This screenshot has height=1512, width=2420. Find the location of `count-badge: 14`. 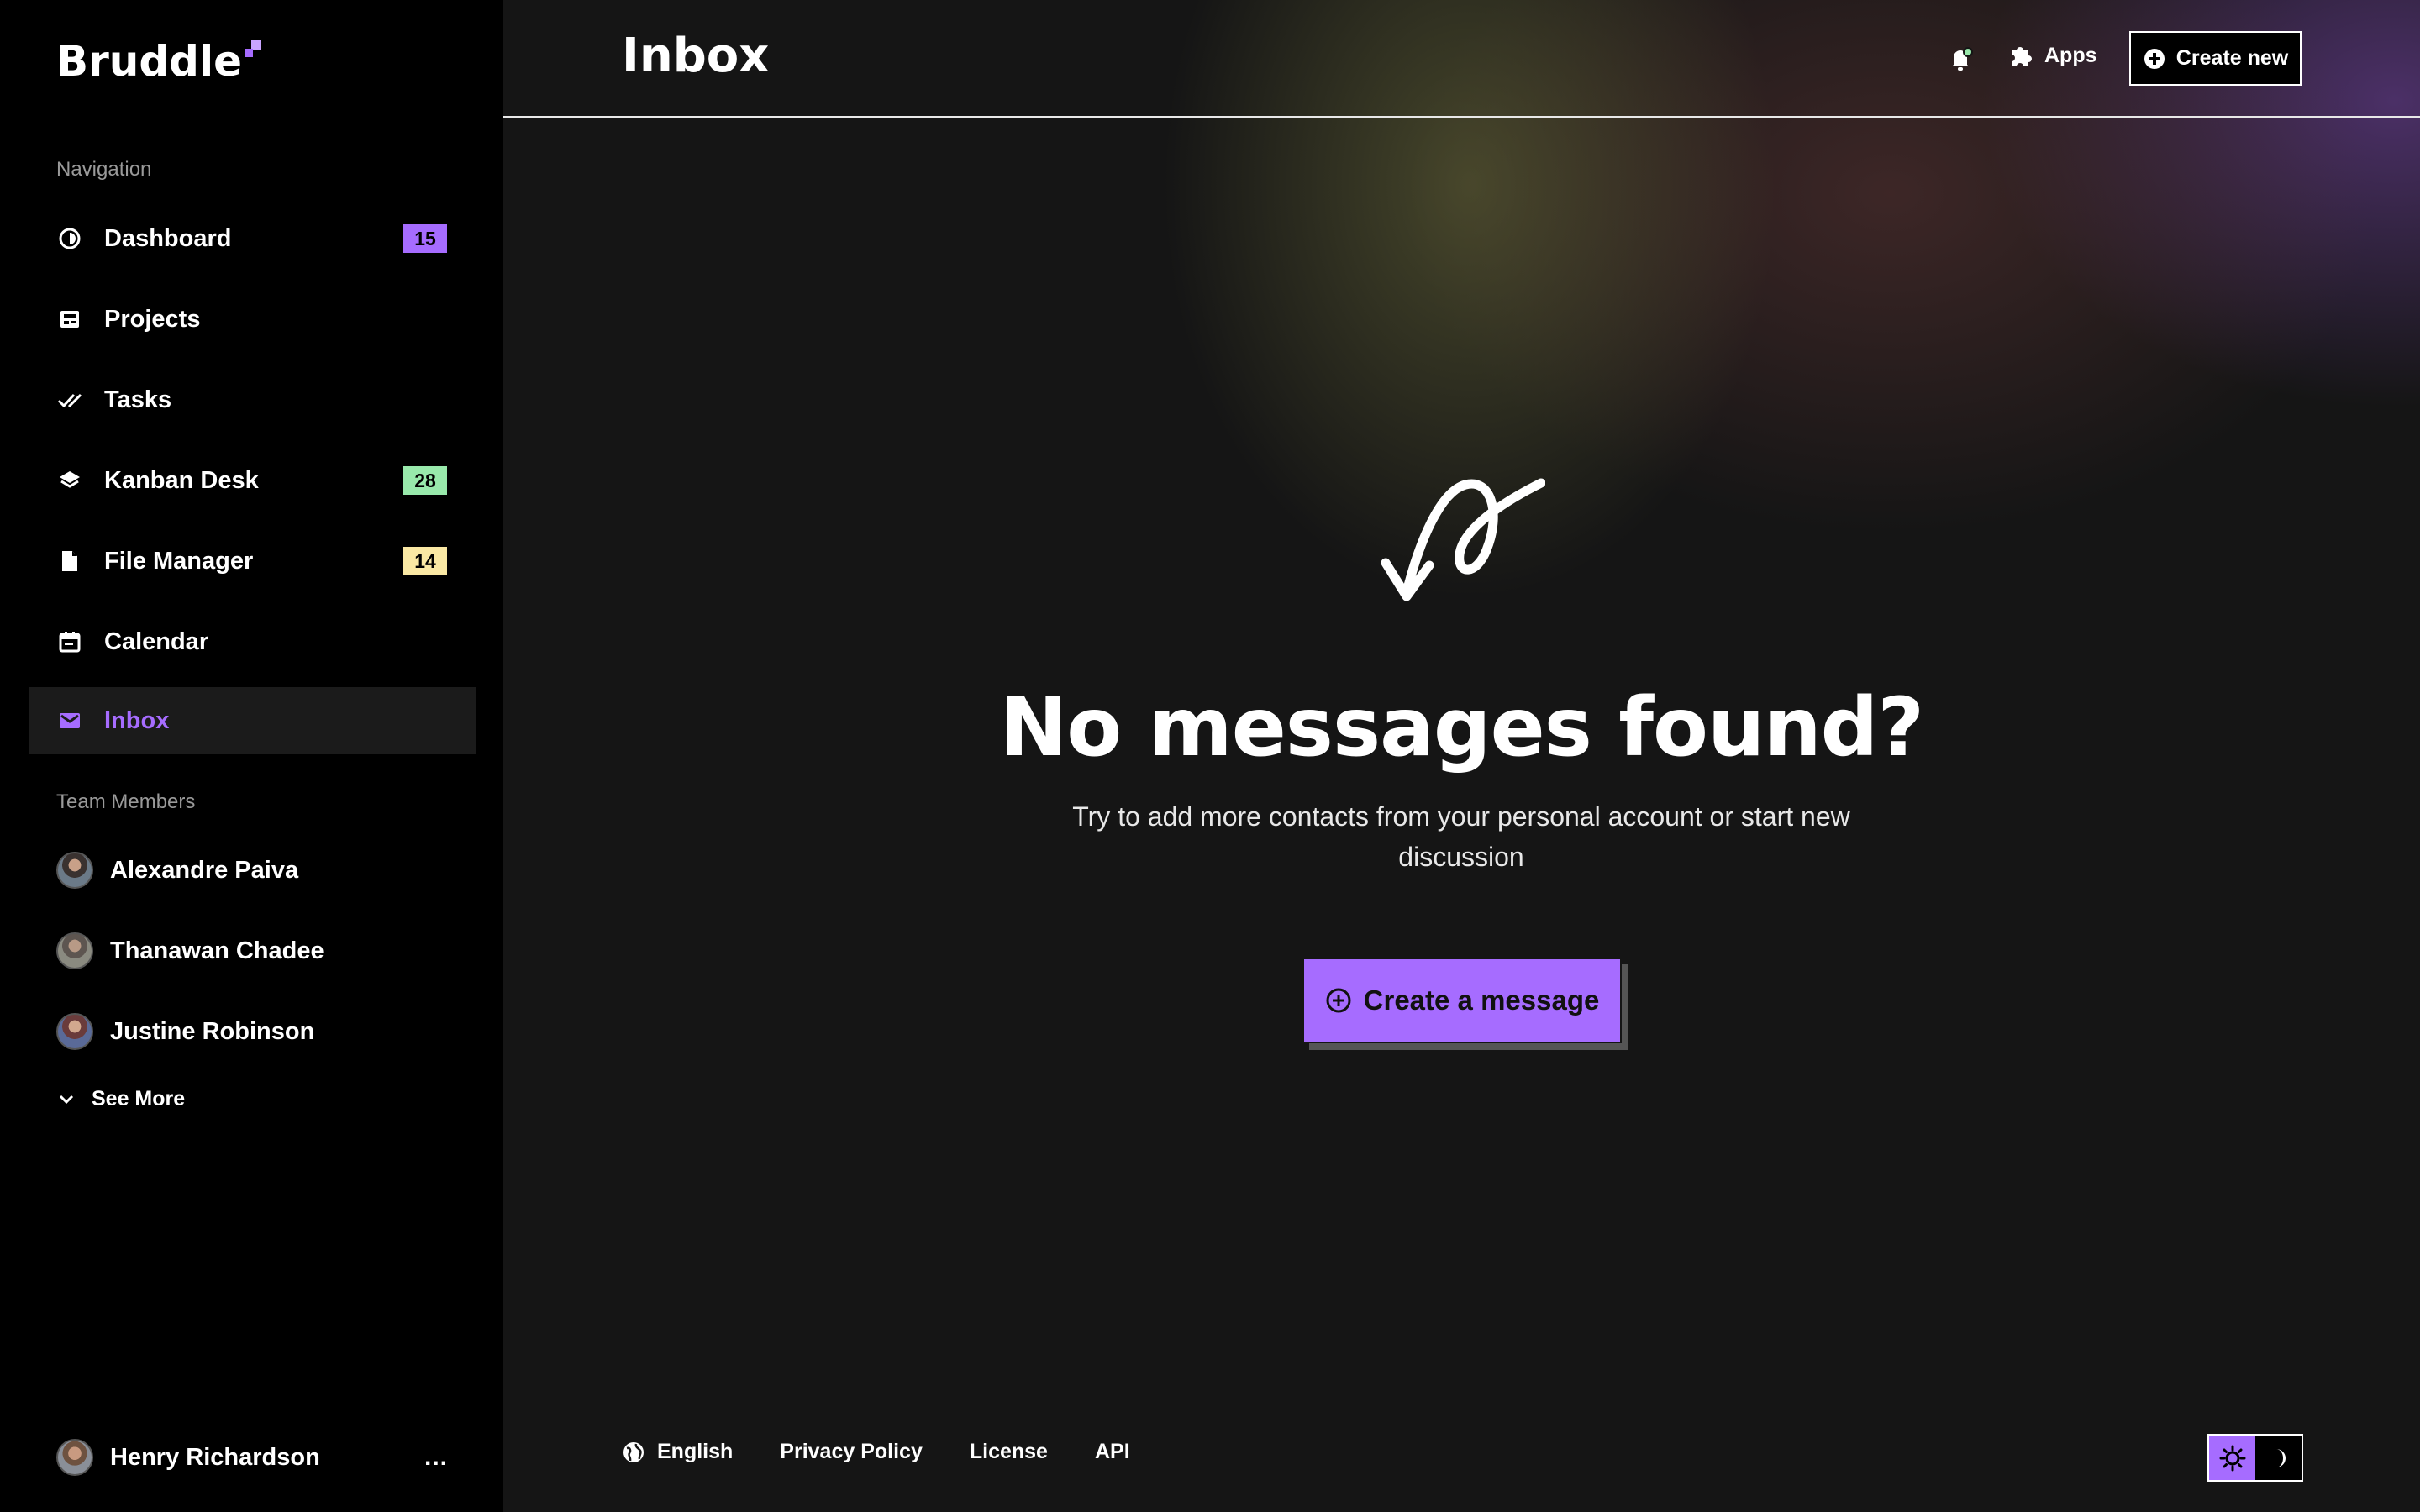

count-badge: 14 is located at coordinates (425, 561).